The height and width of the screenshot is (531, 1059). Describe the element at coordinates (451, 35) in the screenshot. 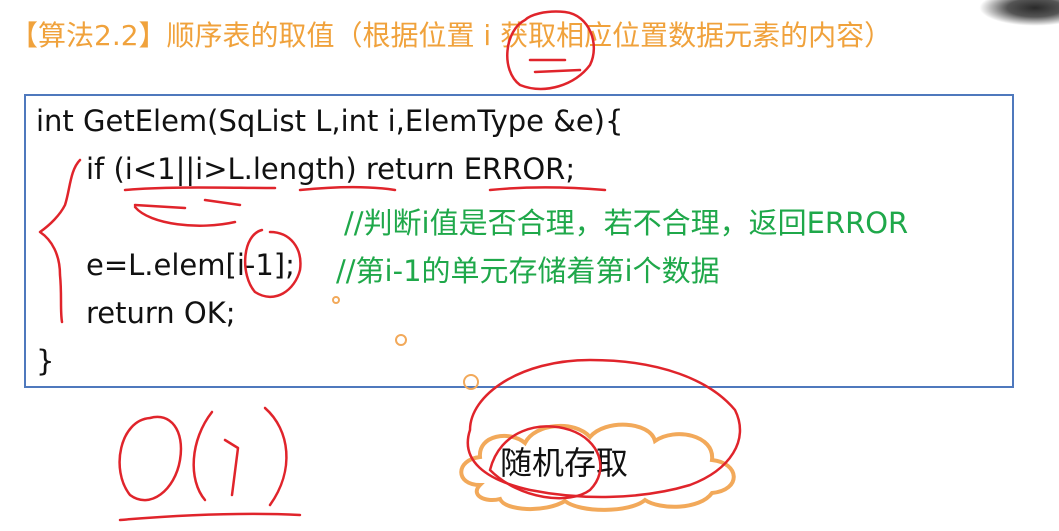

I see `slide-title: 【算法2.2】顺序表的取值（根据位置 i 获取相应位置数据元素的内容）` at that location.